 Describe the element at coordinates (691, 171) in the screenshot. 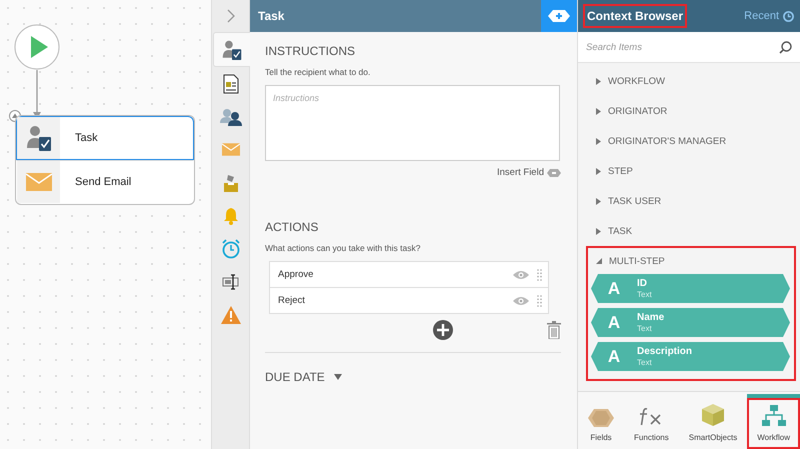

I see `tree-item: STEP` at that location.